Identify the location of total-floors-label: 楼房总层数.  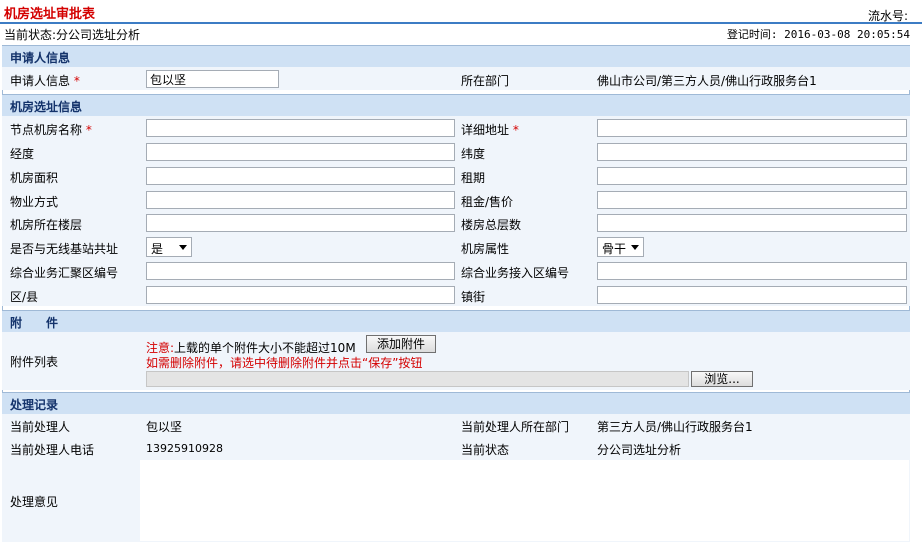
(491, 225).